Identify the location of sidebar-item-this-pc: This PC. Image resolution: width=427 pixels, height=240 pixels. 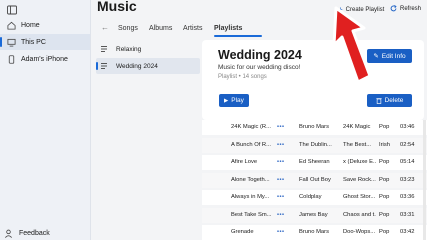
(45, 42).